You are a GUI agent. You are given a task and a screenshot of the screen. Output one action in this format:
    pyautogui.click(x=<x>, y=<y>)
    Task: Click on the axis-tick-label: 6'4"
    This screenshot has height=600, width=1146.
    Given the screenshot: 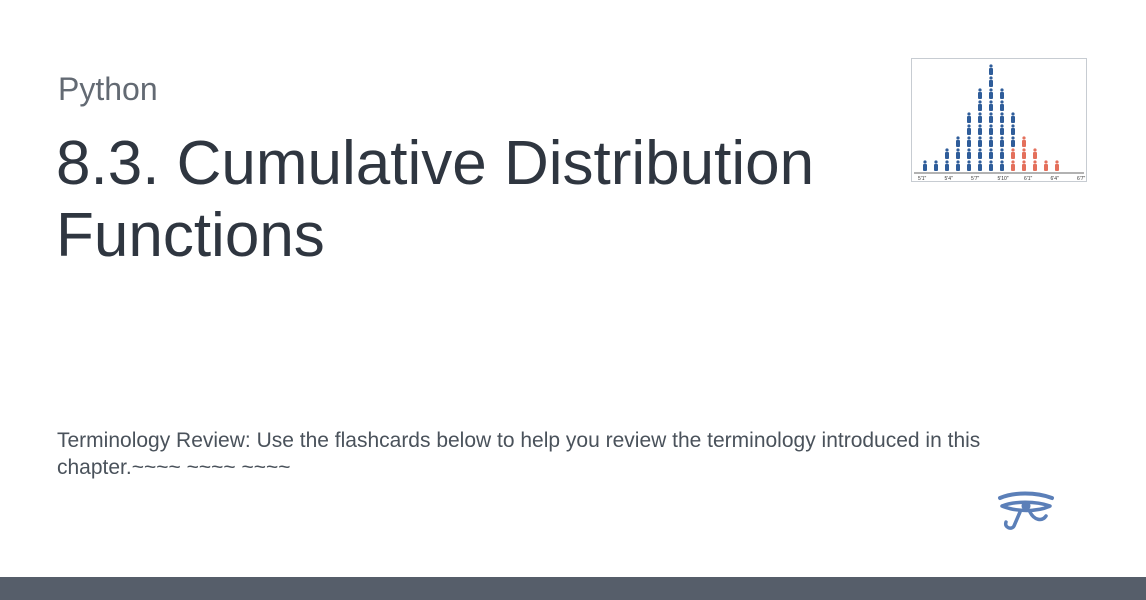 What is the action you would take?
    pyautogui.click(x=1055, y=178)
    